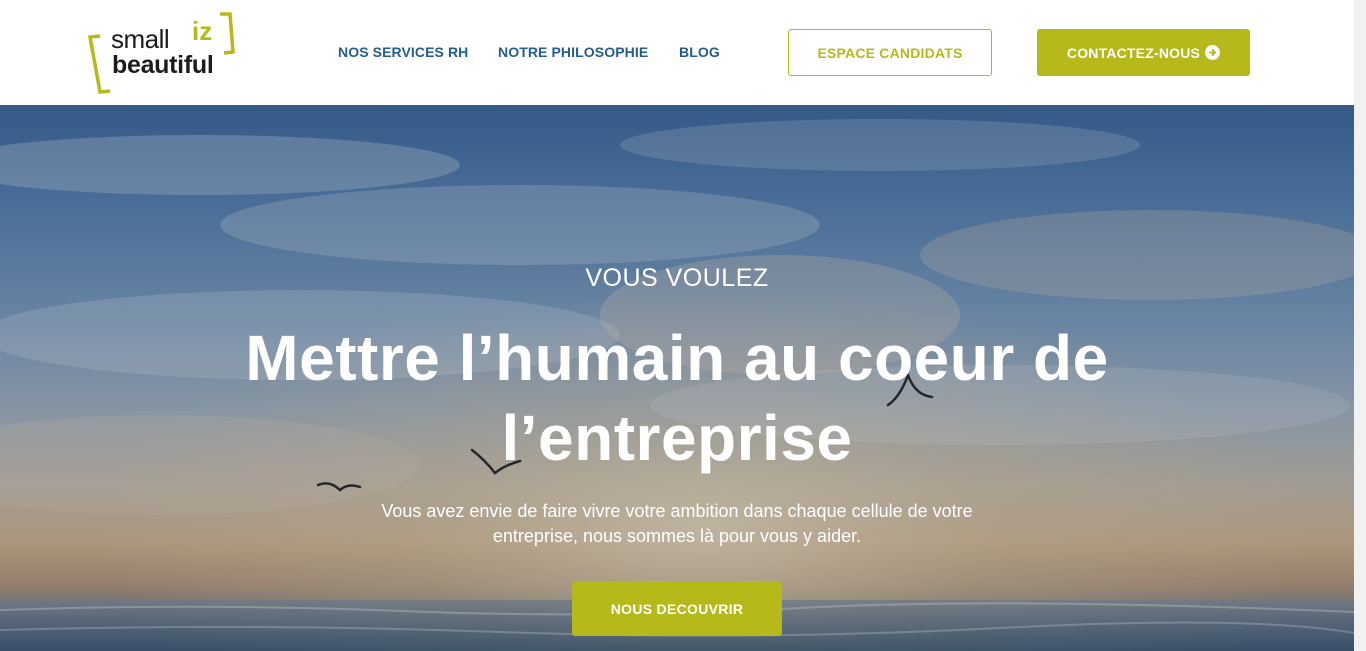  I want to click on nous-decouvrir-label: NOUS DECOUVRIR, so click(677, 608).